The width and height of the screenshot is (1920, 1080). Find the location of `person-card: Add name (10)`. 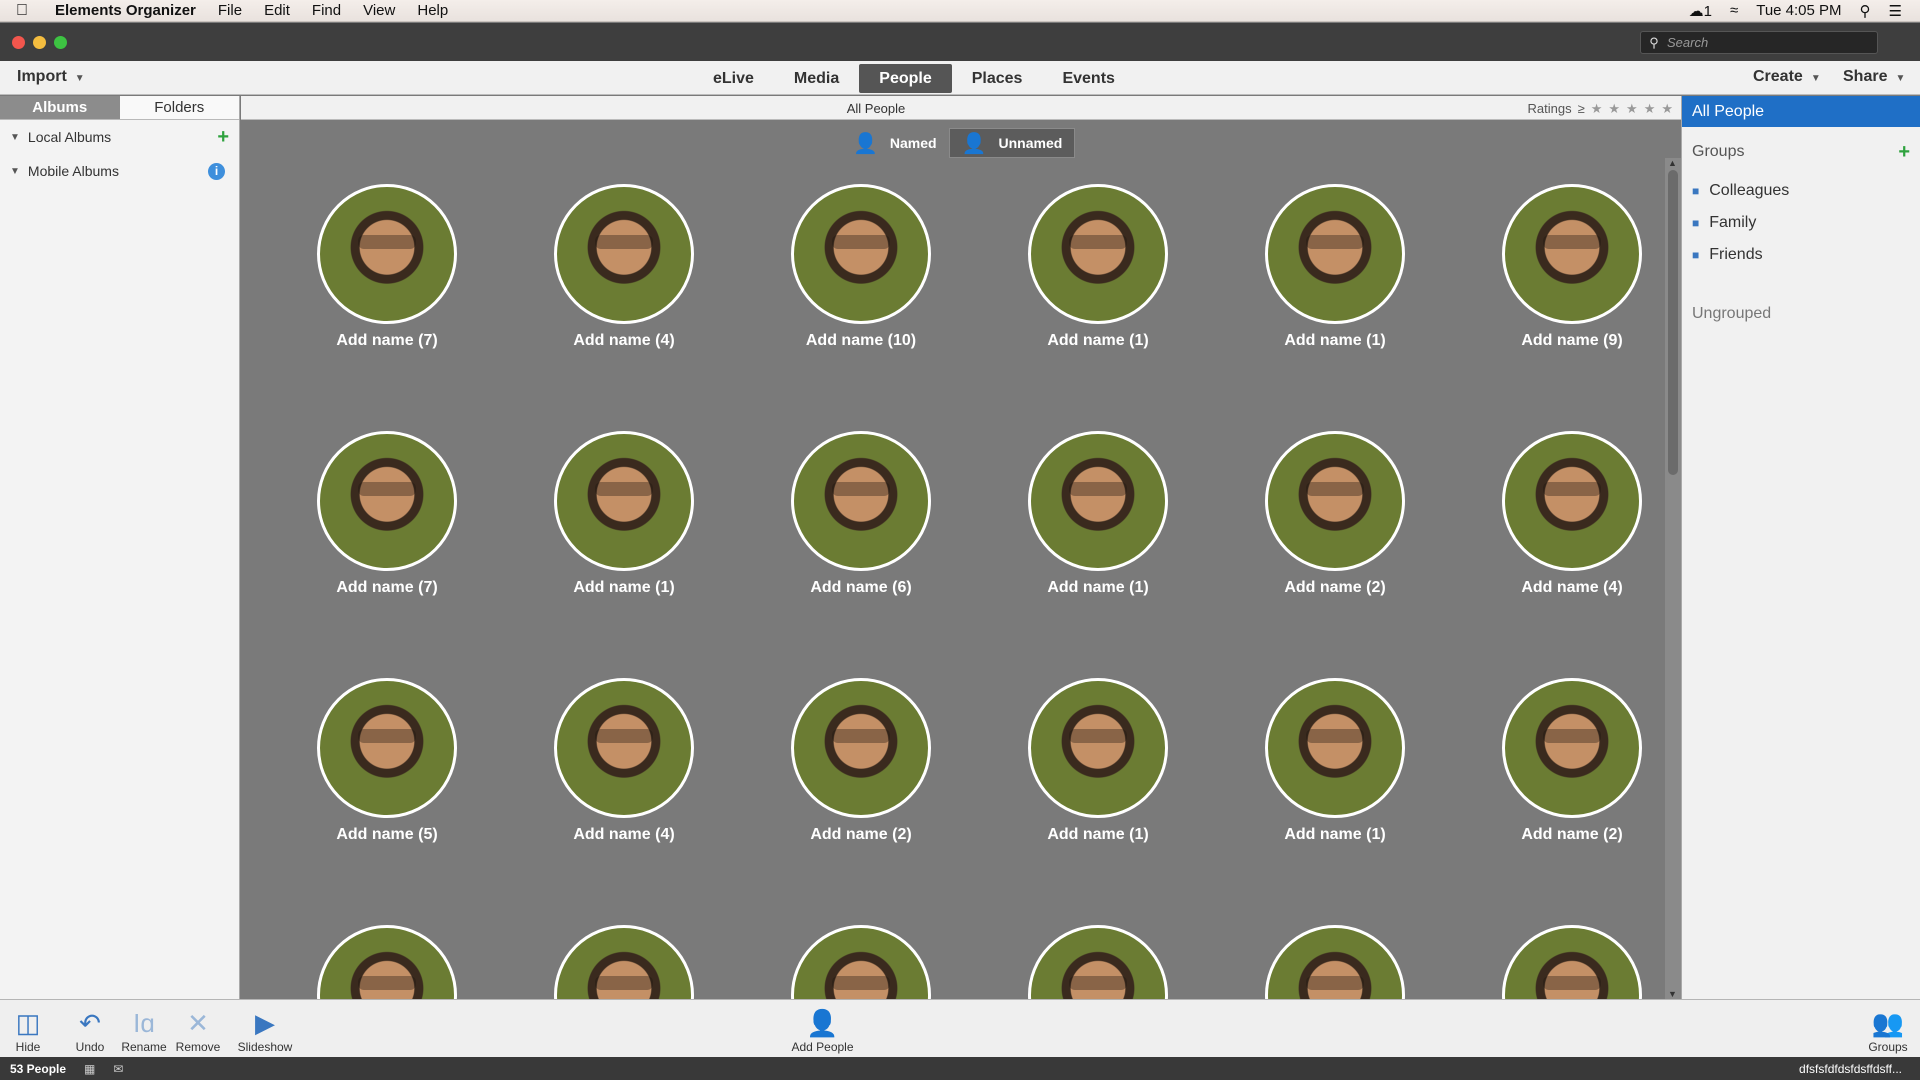

person-card: Add name (10) is located at coordinates (861, 267).